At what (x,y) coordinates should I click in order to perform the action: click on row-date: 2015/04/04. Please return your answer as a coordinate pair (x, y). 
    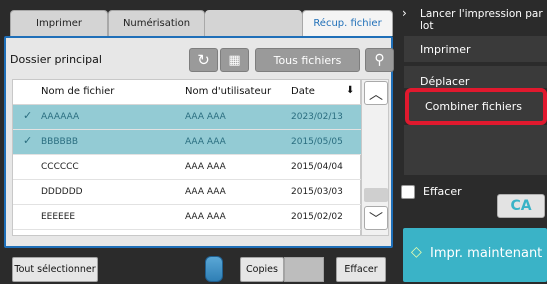
    Looking at the image, I should click on (317, 167).